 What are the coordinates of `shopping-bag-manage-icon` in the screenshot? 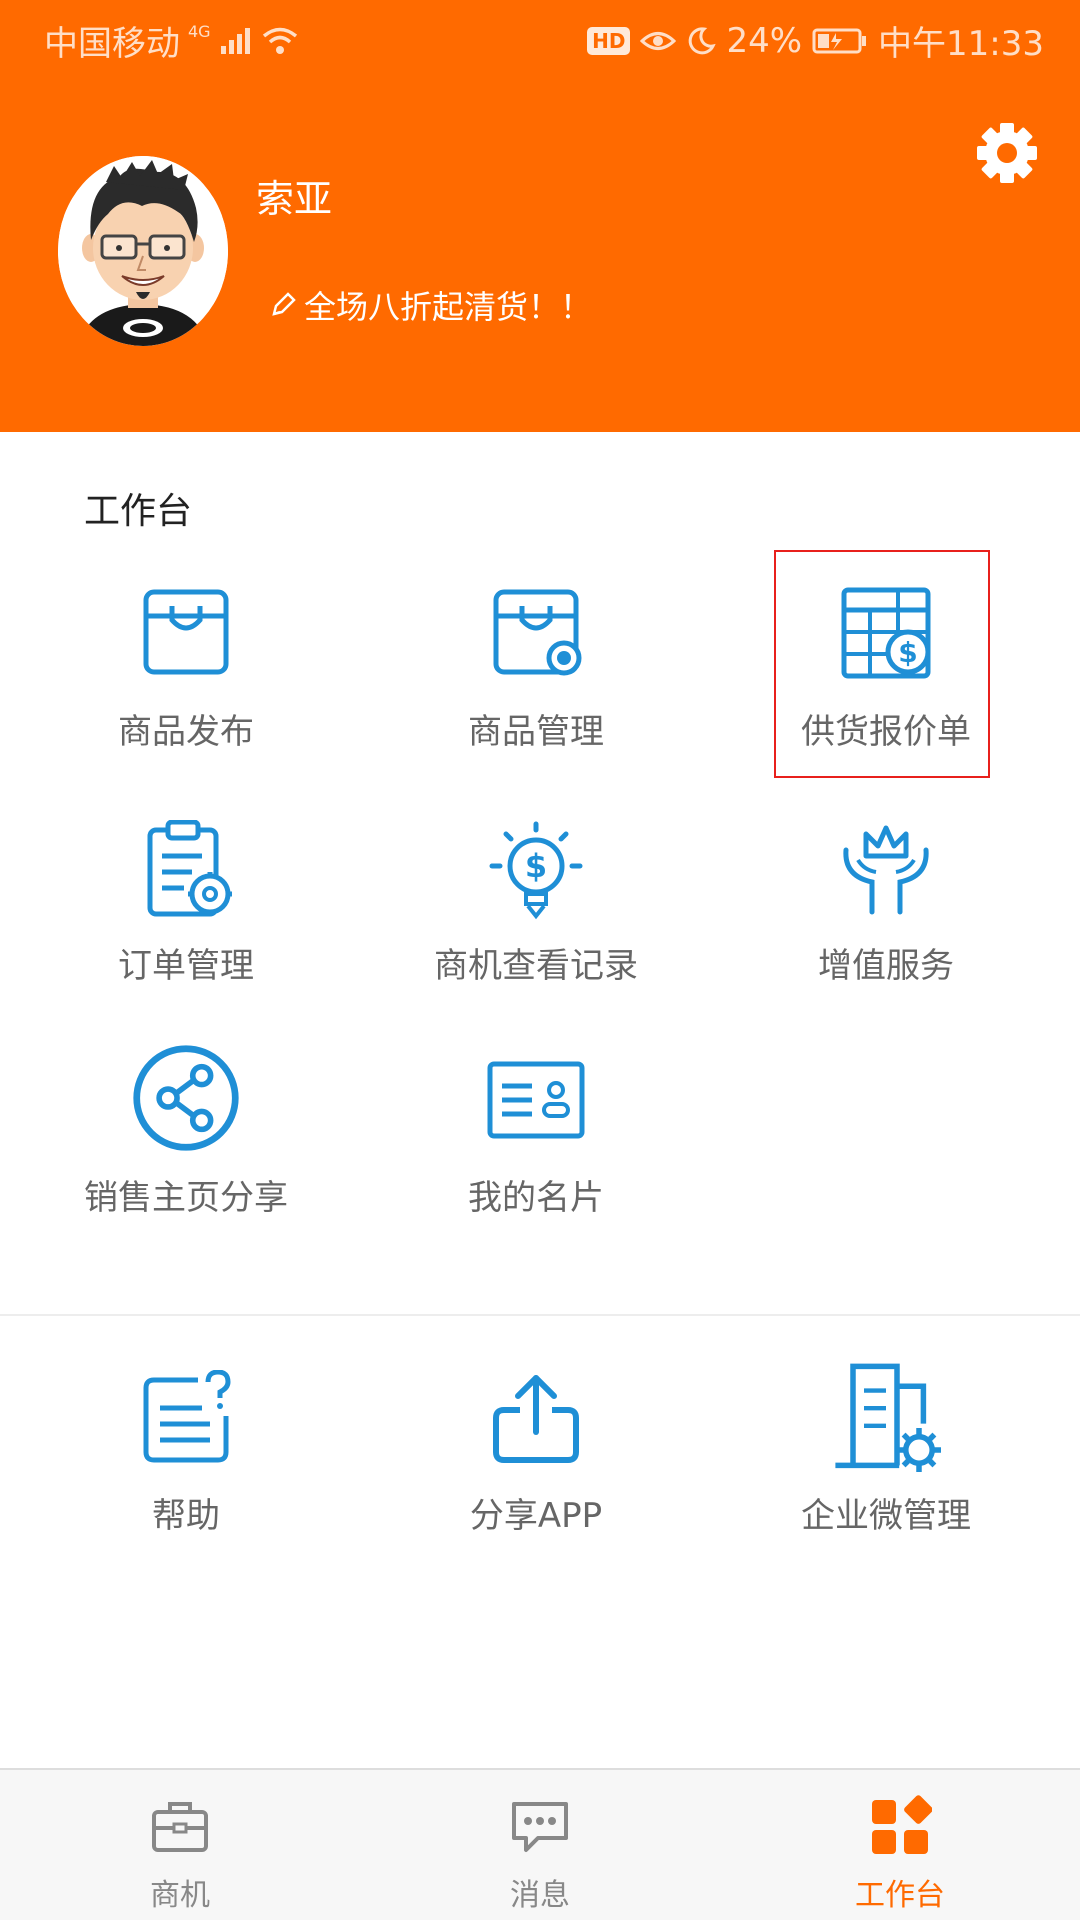 It's located at (537, 632).